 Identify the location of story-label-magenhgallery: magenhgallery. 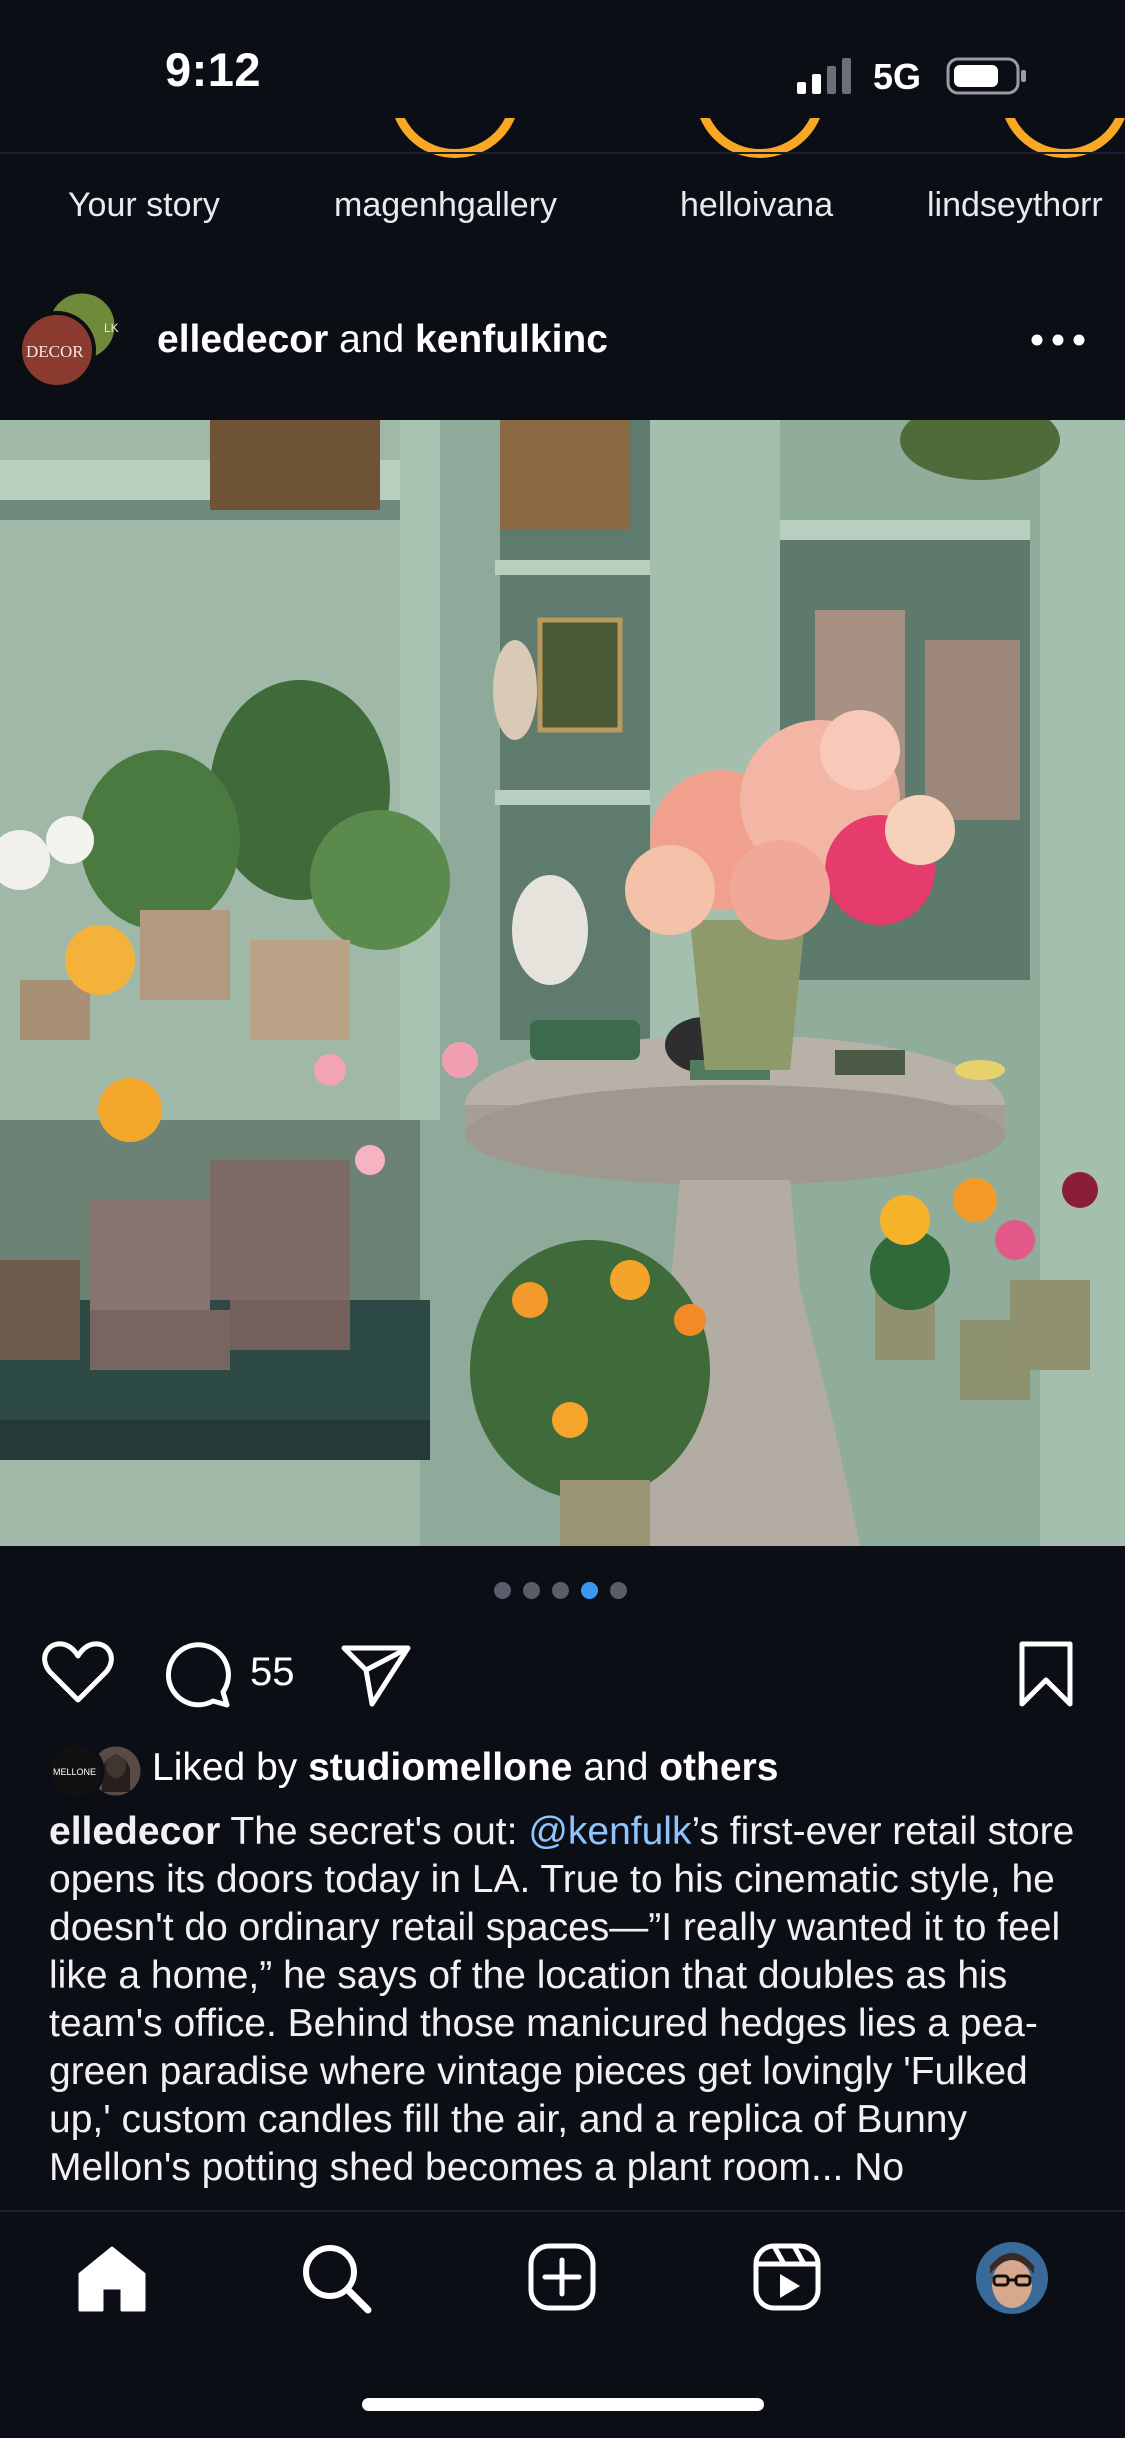
(445, 205).